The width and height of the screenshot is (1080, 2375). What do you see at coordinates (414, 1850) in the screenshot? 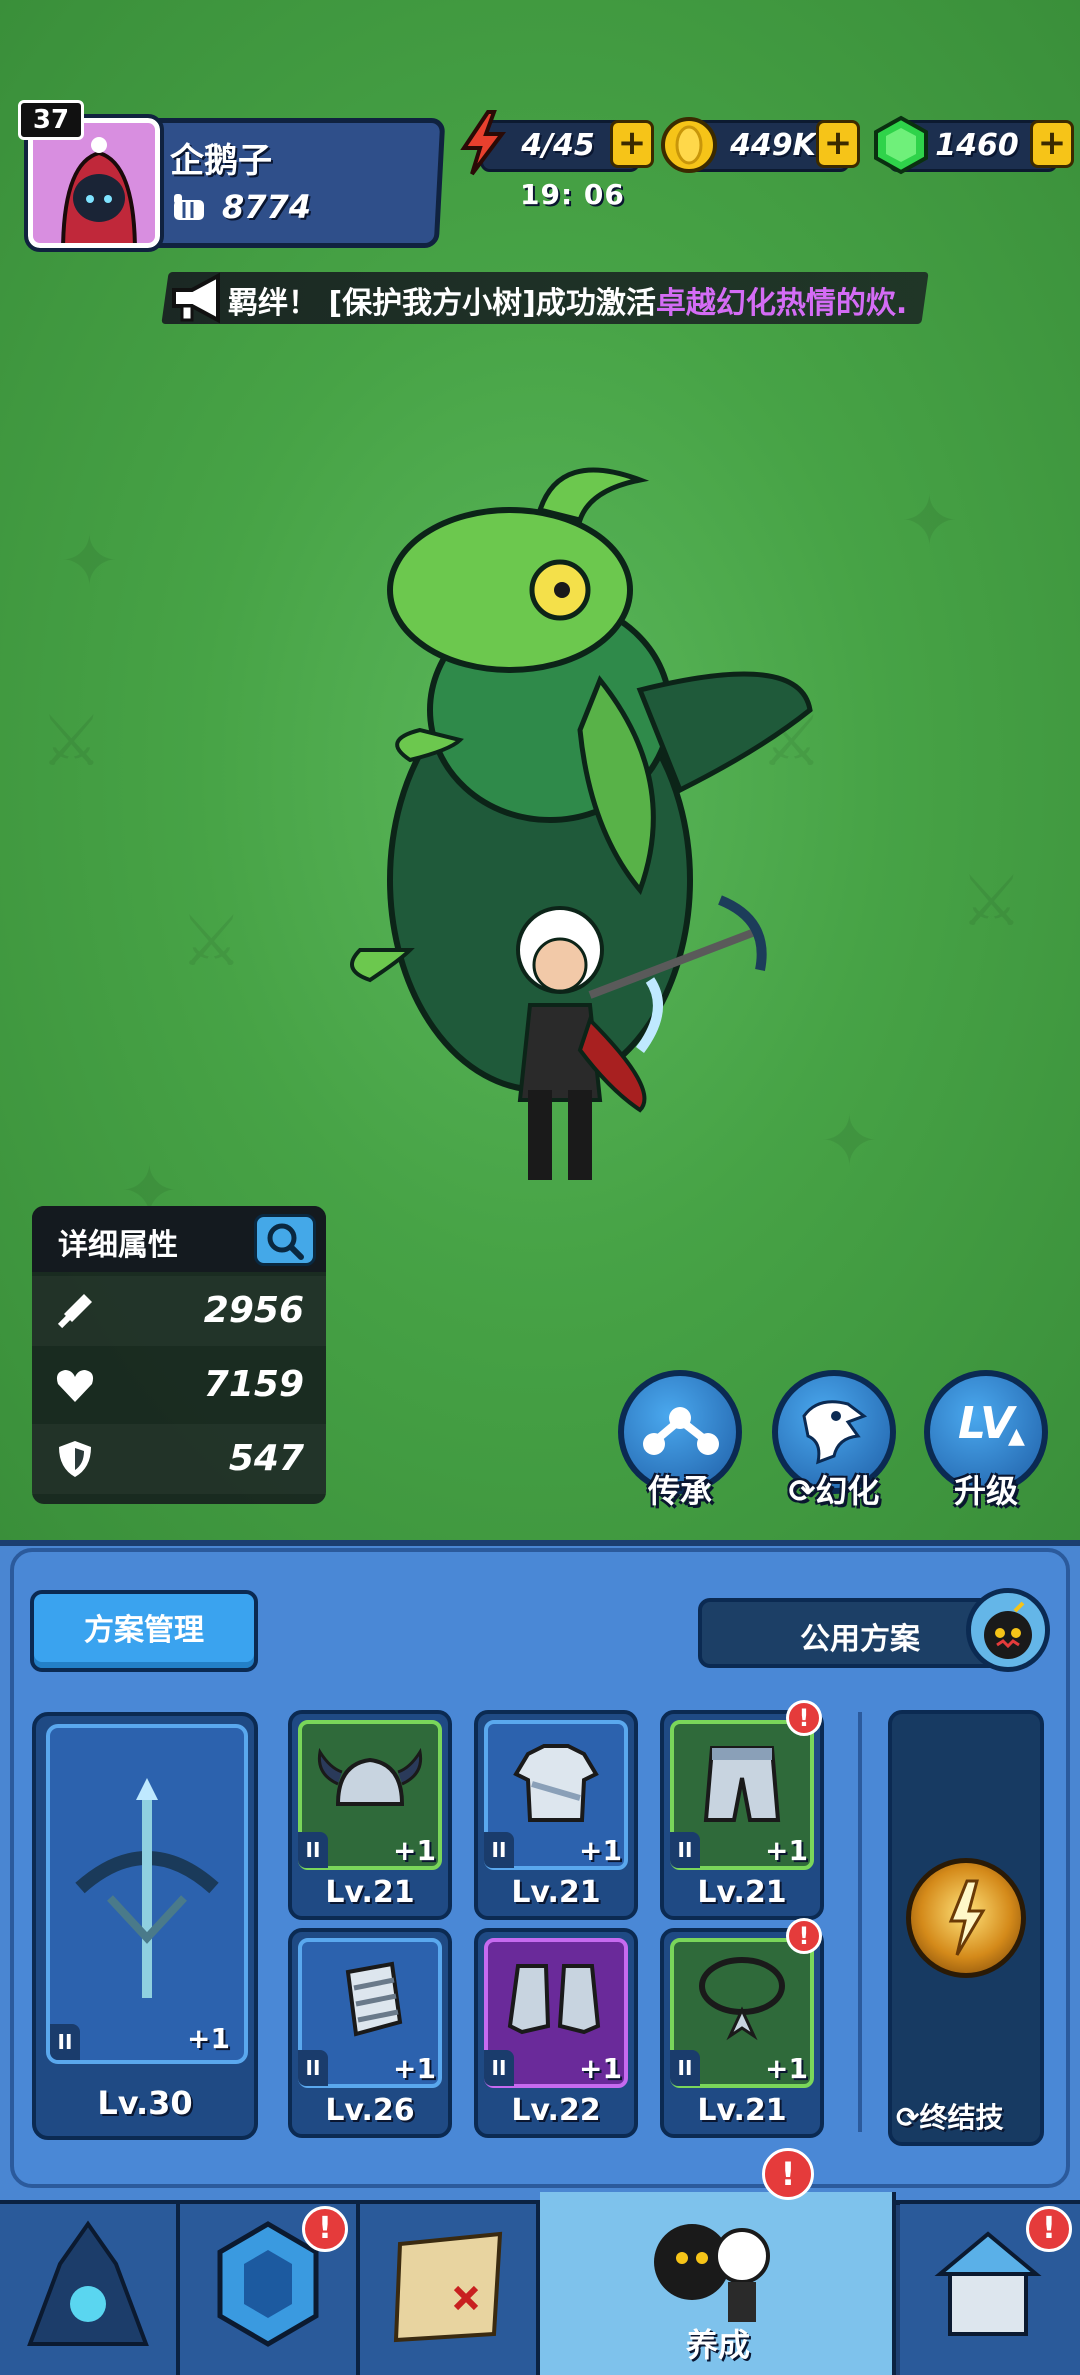
I see `helmet-plus: +1` at bounding box center [414, 1850].